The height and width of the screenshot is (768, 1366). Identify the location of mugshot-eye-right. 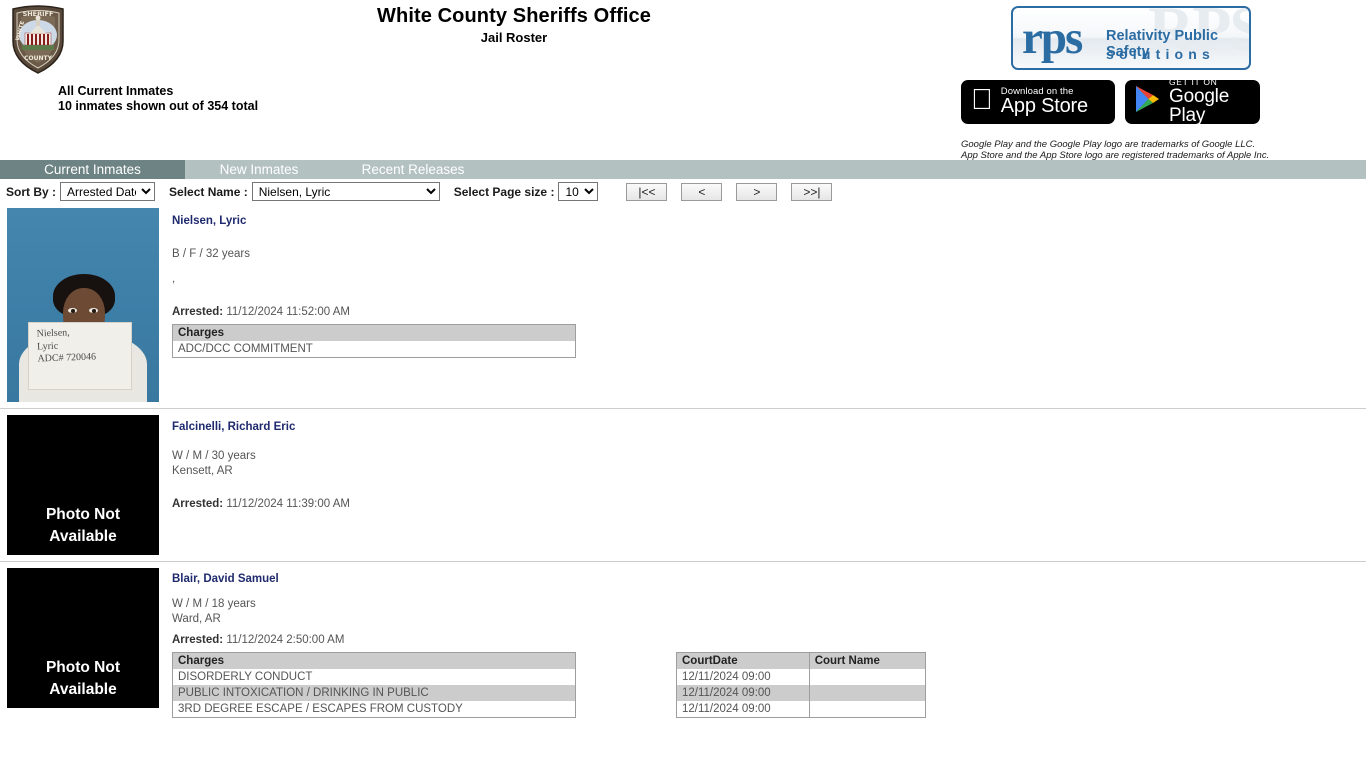
(93, 310).